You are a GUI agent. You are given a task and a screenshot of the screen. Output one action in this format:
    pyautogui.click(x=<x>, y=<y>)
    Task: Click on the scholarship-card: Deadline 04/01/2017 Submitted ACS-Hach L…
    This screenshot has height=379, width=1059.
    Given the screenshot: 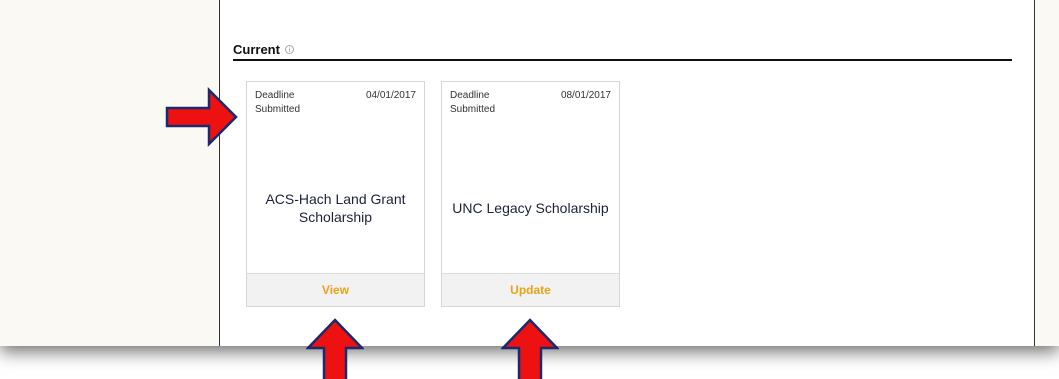 What is the action you would take?
    pyautogui.click(x=335, y=194)
    